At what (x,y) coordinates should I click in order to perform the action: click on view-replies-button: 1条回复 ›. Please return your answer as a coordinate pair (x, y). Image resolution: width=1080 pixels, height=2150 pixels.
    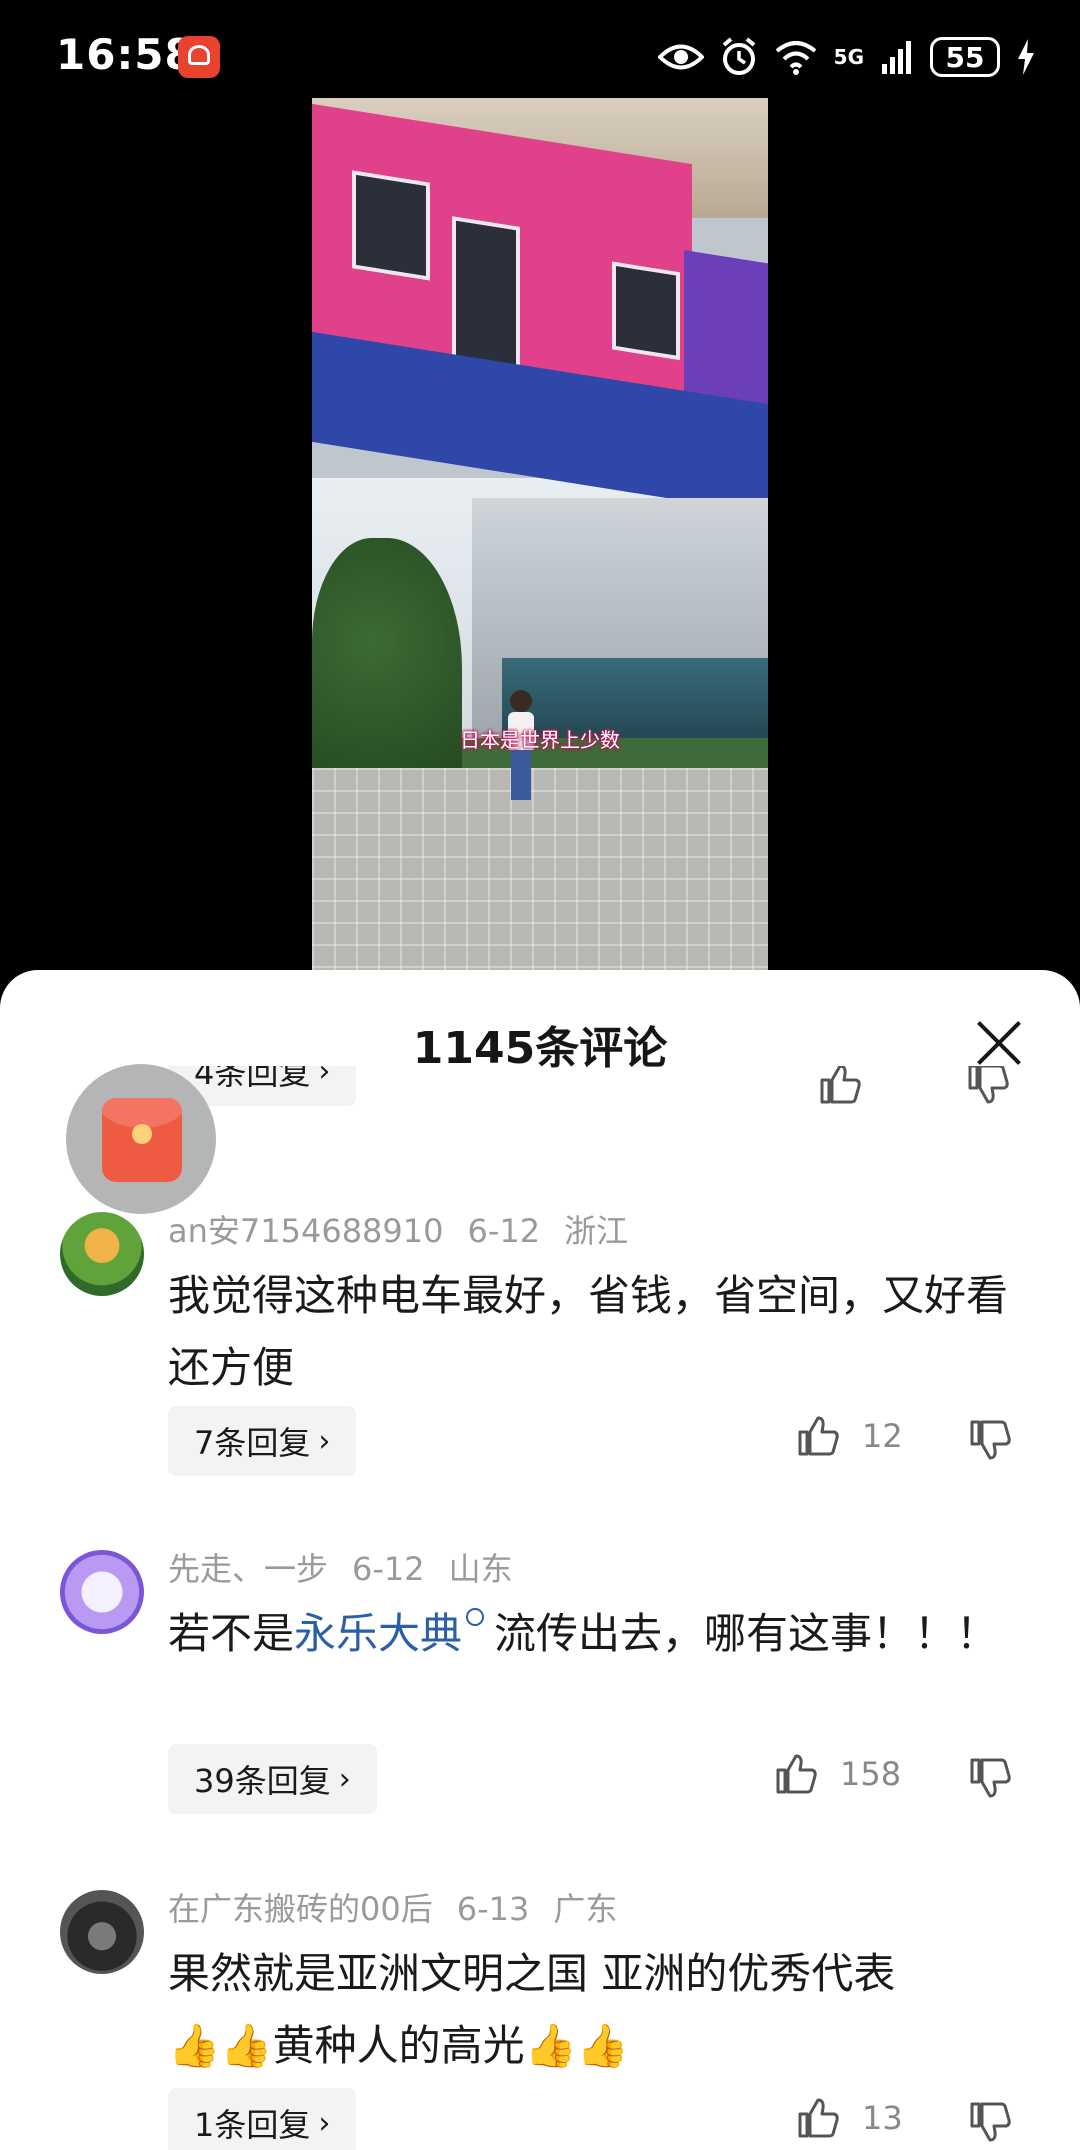
    Looking at the image, I should click on (262, 2119).